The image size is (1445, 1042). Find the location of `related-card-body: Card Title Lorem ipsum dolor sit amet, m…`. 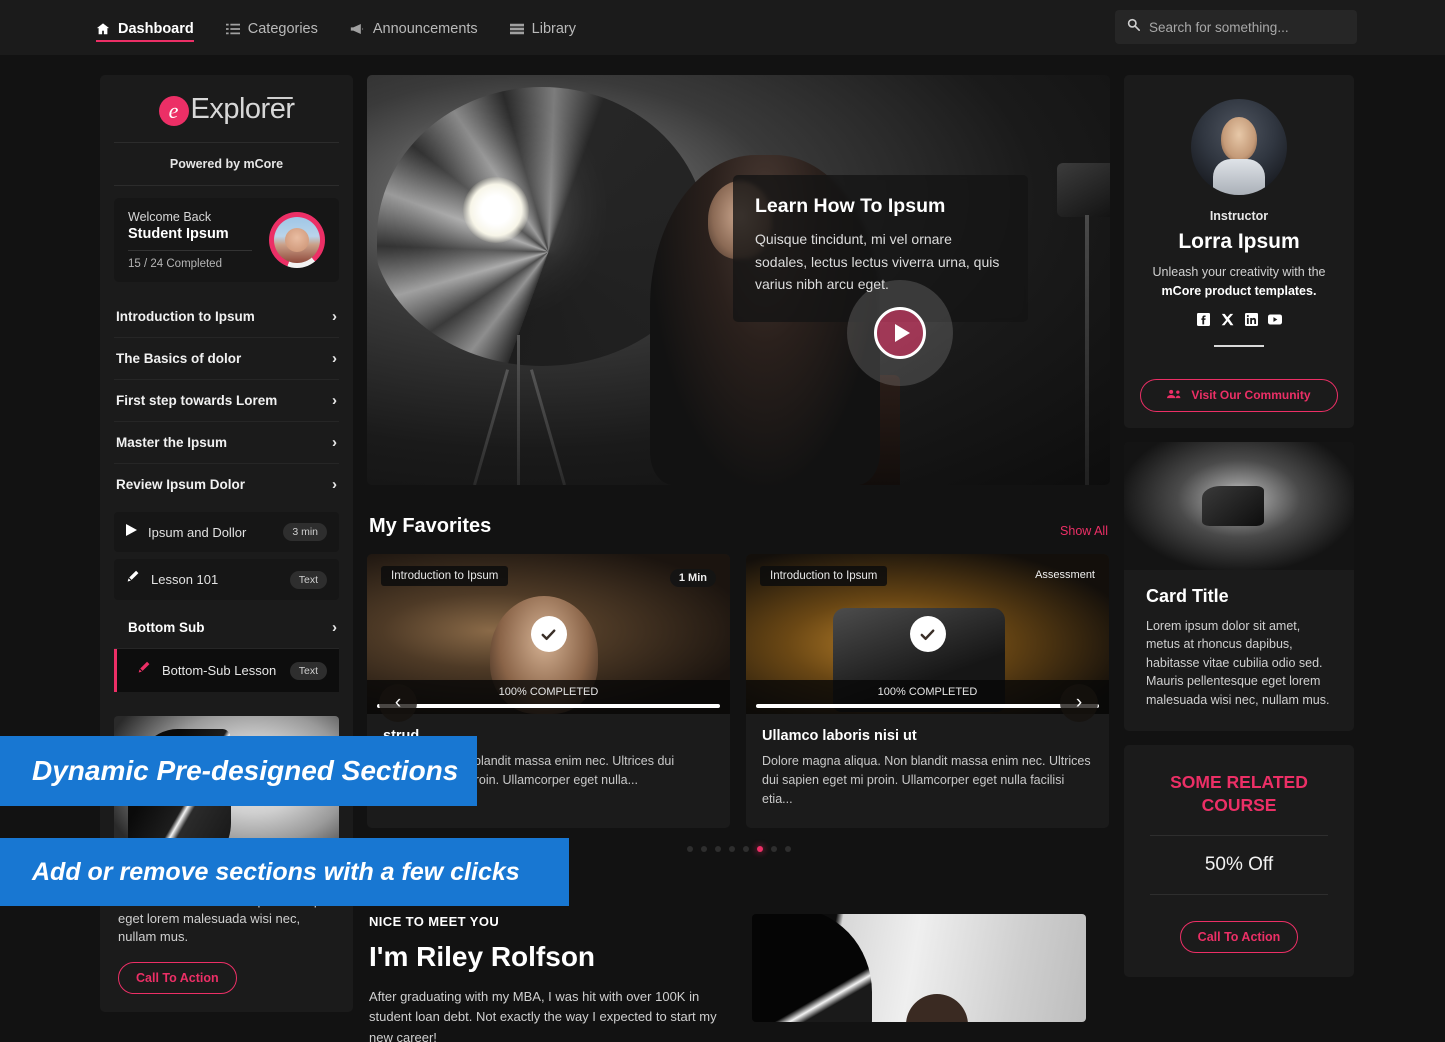

related-card-body: Card Title Lorem ipsum dolor sit amet, m… is located at coordinates (1239, 651).